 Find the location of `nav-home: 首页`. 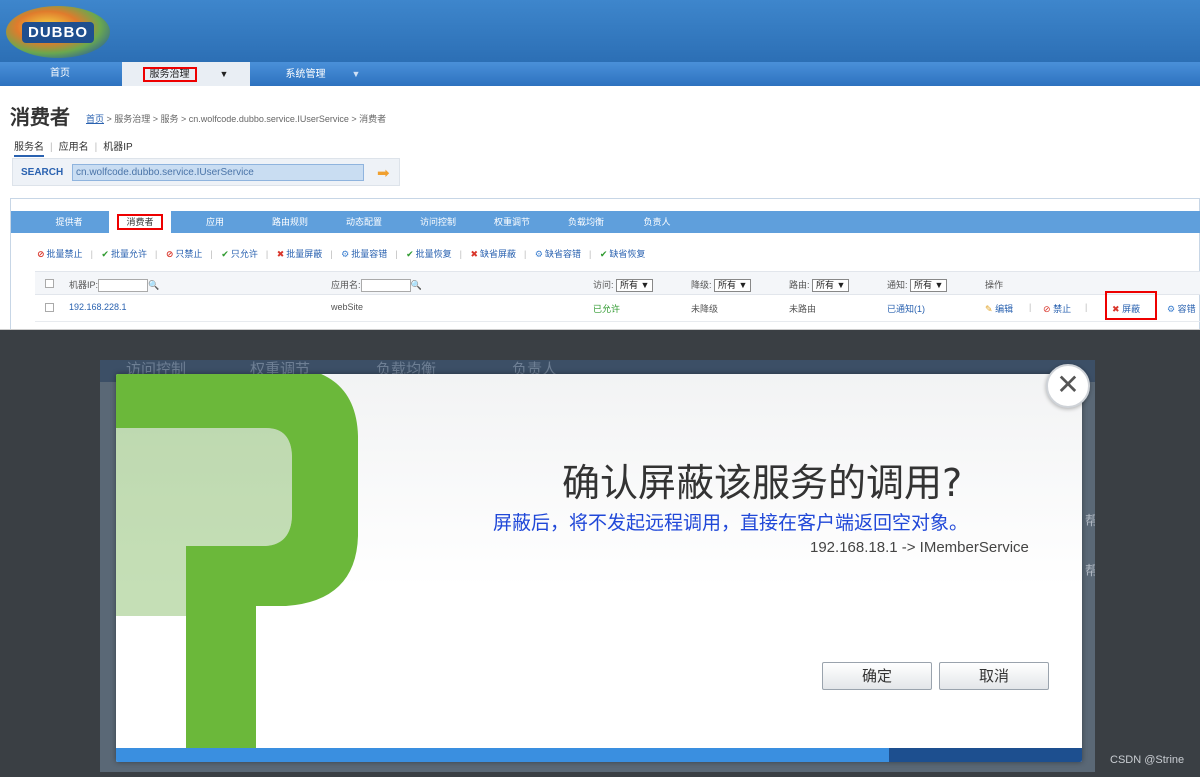

nav-home: 首页 is located at coordinates (60, 74).